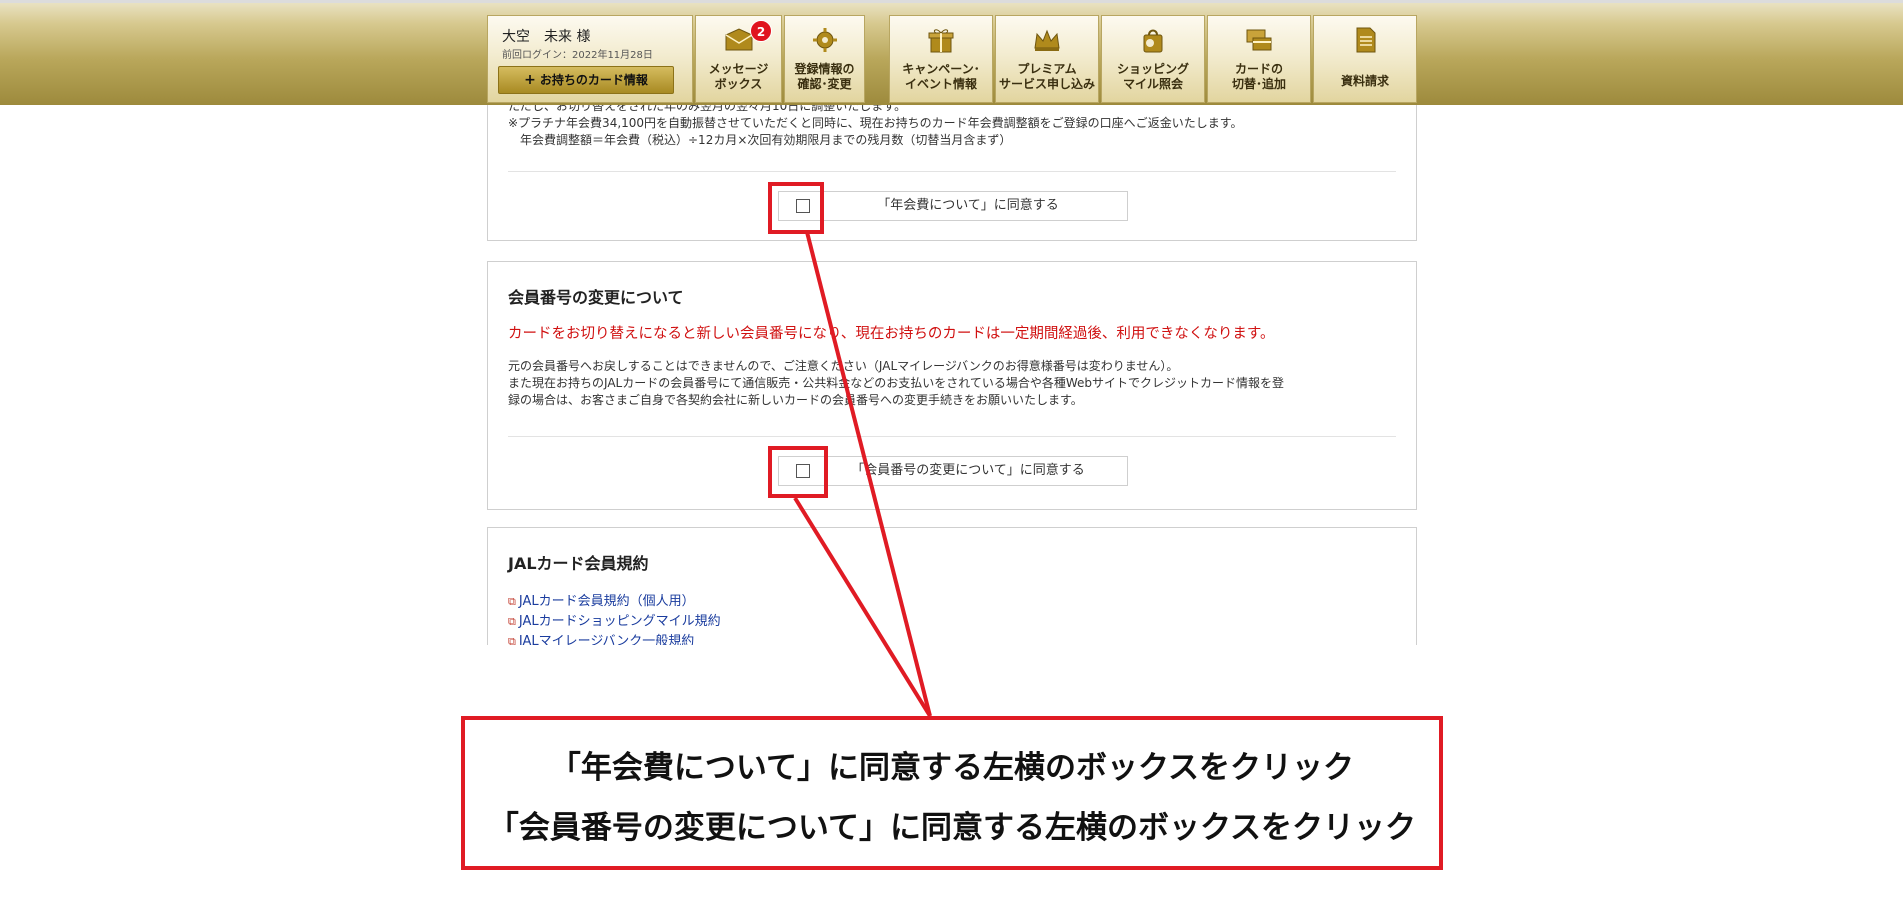 Image resolution: width=1903 pixels, height=899 pixels. What do you see at coordinates (1047, 59) in the screenshot?
I see `nav-premium-service: プレミアム サービス申し込み` at bounding box center [1047, 59].